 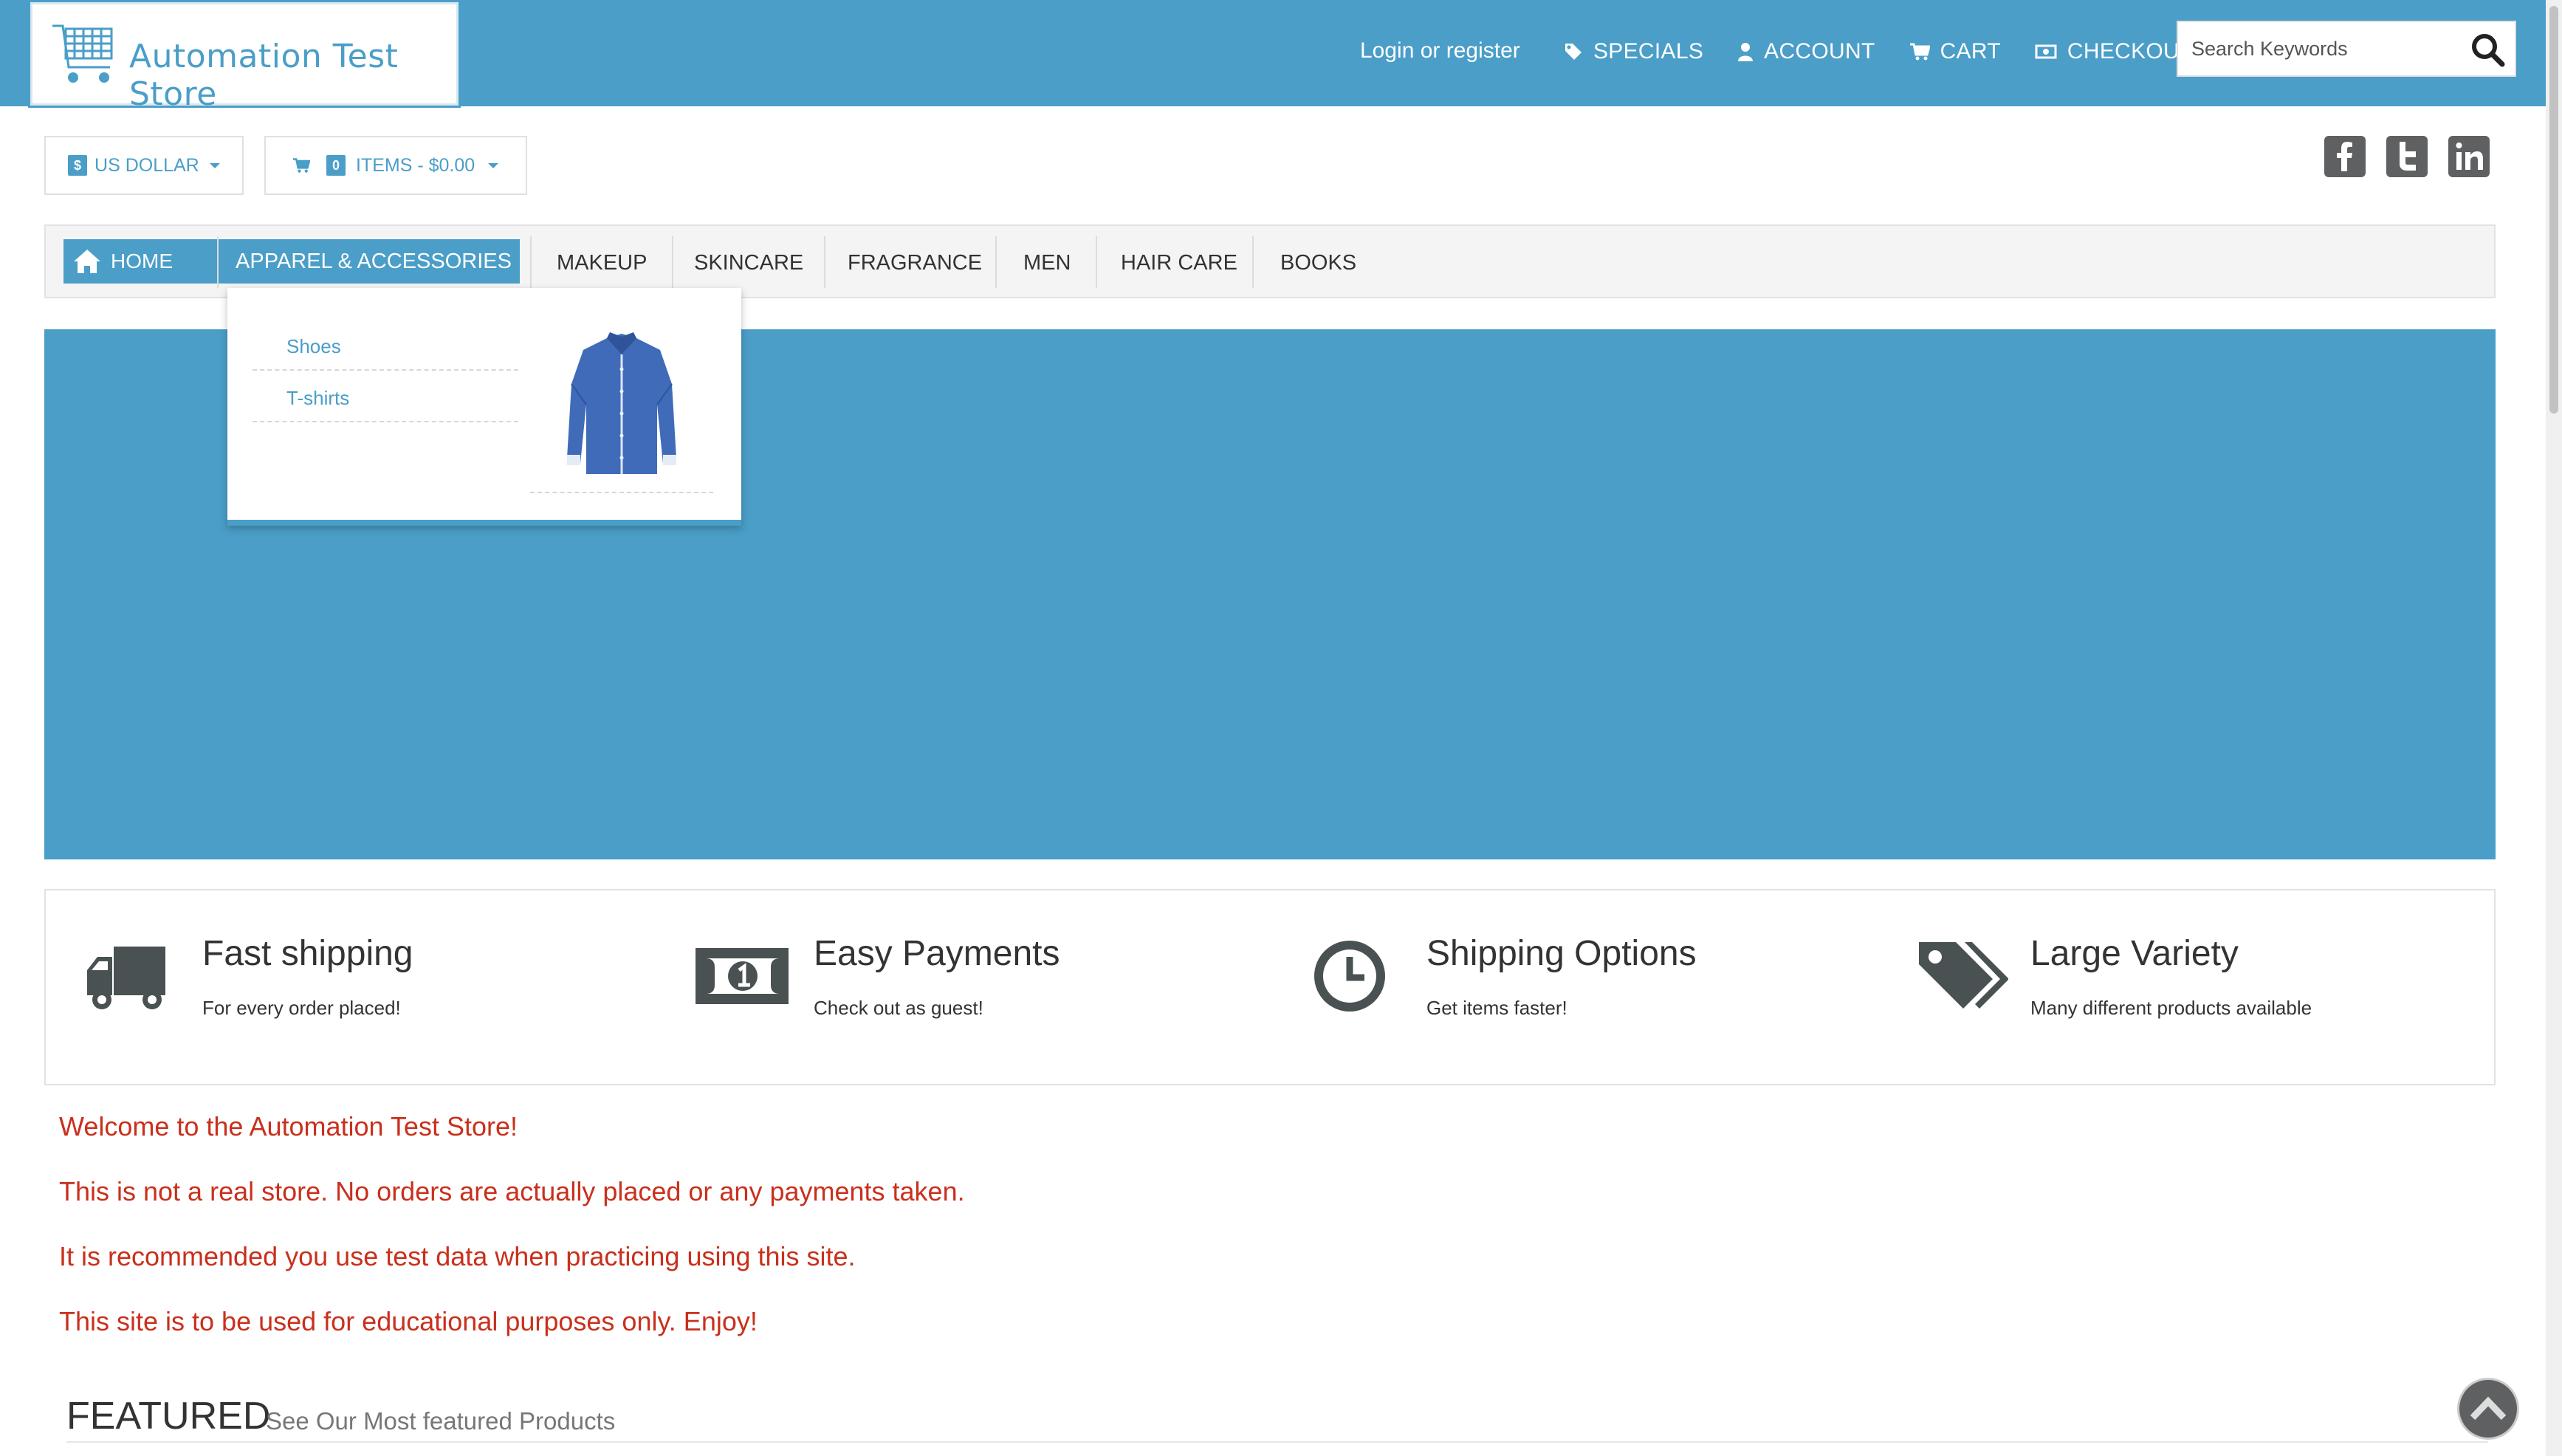 What do you see at coordinates (1970, 51) in the screenshot?
I see `nav-cart-label: CART` at bounding box center [1970, 51].